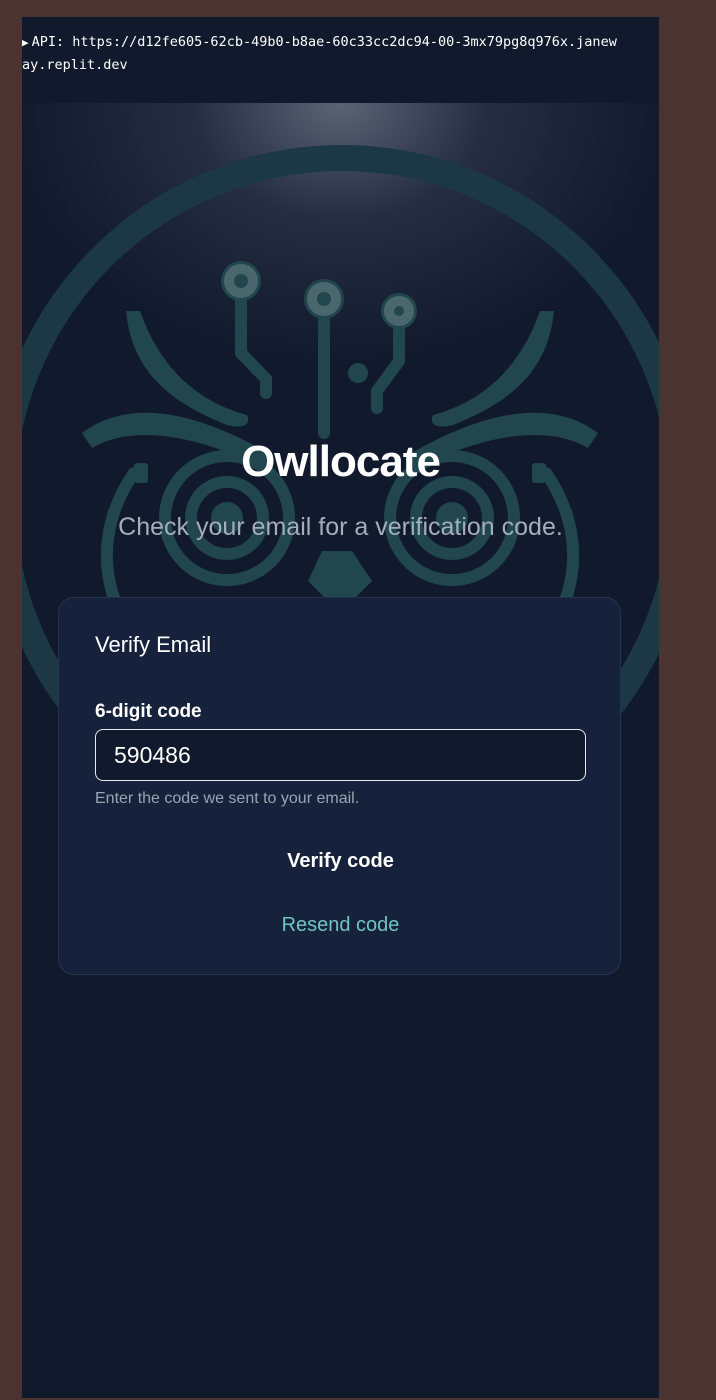 The height and width of the screenshot is (1400, 716). Describe the element at coordinates (227, 798) in the screenshot. I see `code-helper-text: Enter the code we sent to your email.` at that location.